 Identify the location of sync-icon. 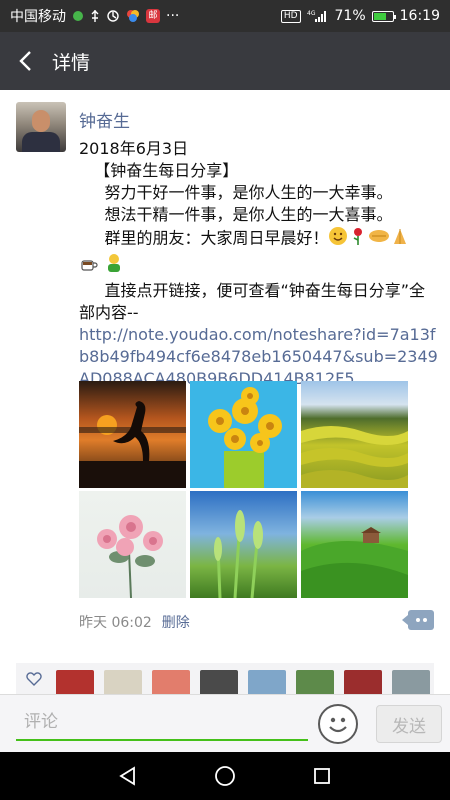
(113, 16).